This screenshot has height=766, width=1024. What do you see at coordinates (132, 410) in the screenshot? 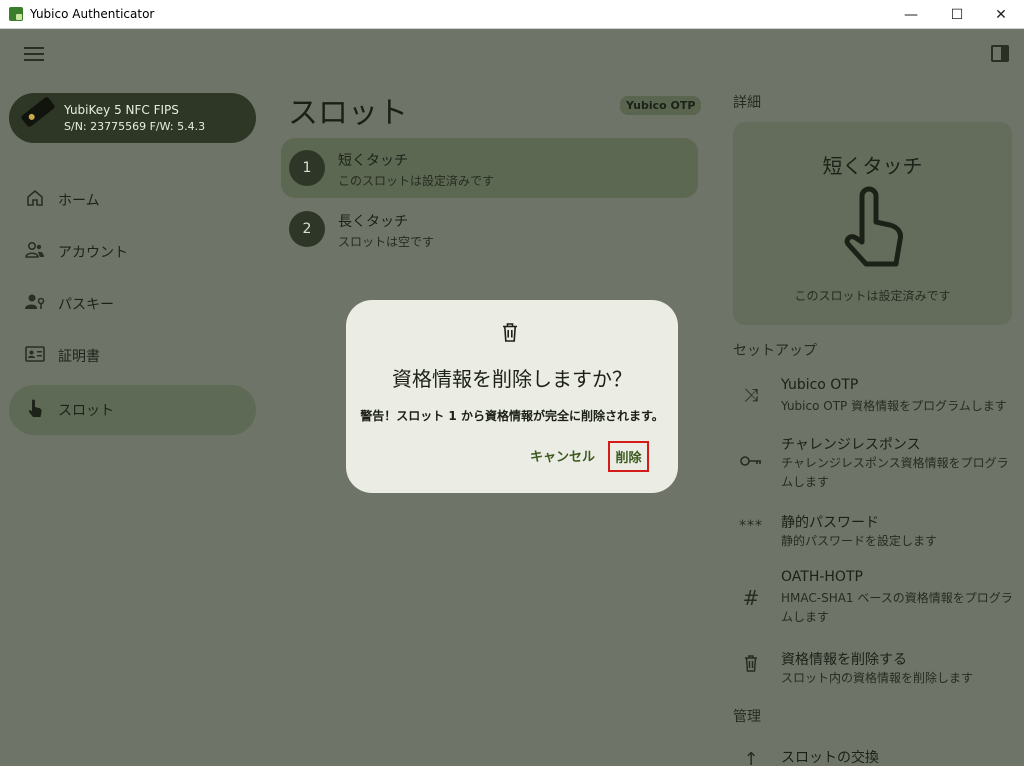
I see `nav-item-slots: スロット` at bounding box center [132, 410].